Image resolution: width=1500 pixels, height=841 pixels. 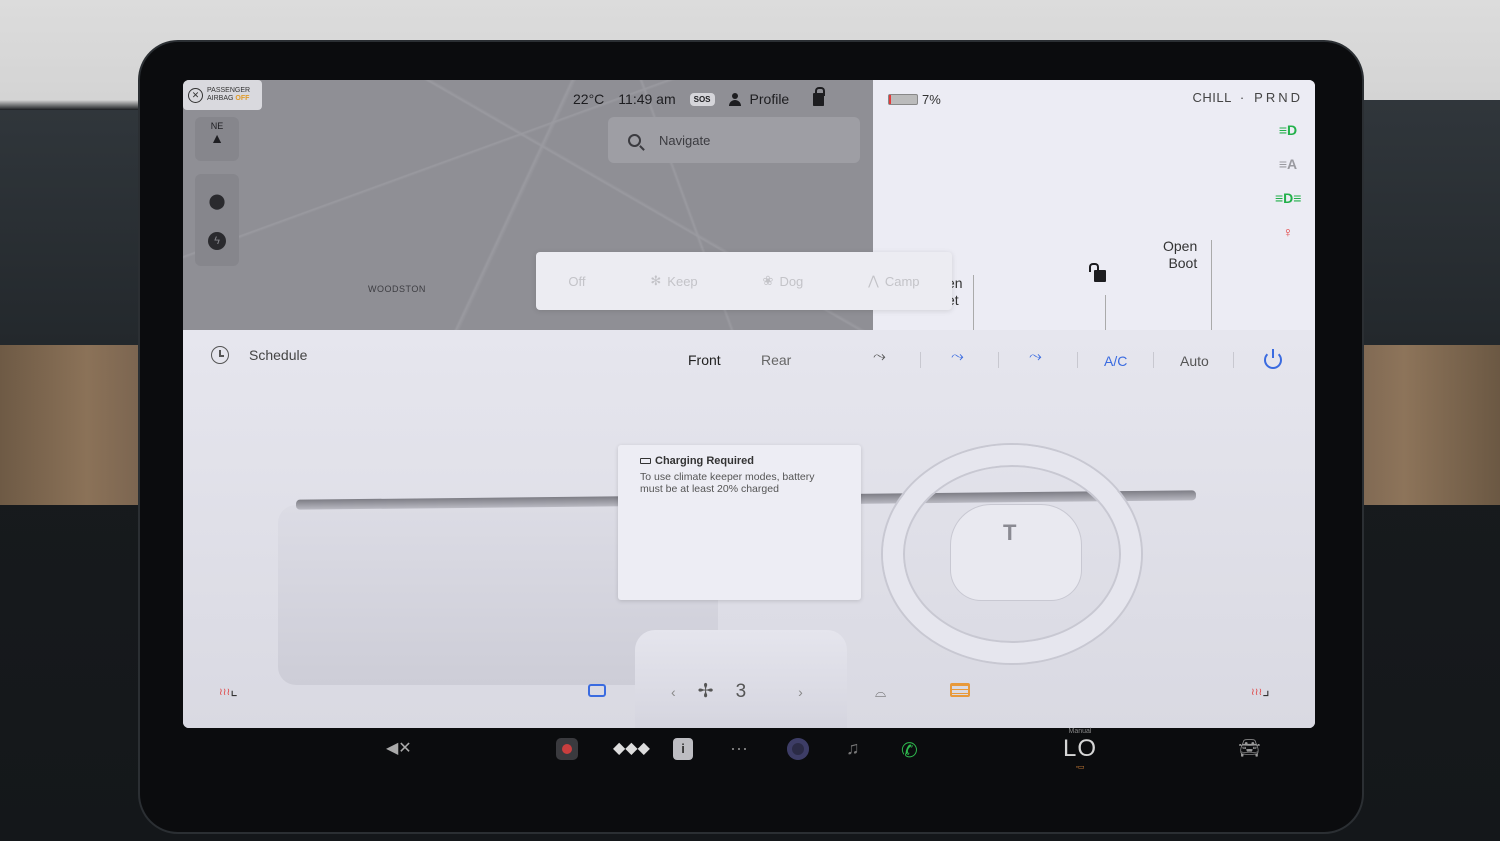 I want to click on rear-defrost-icon, so click(x=960, y=690).